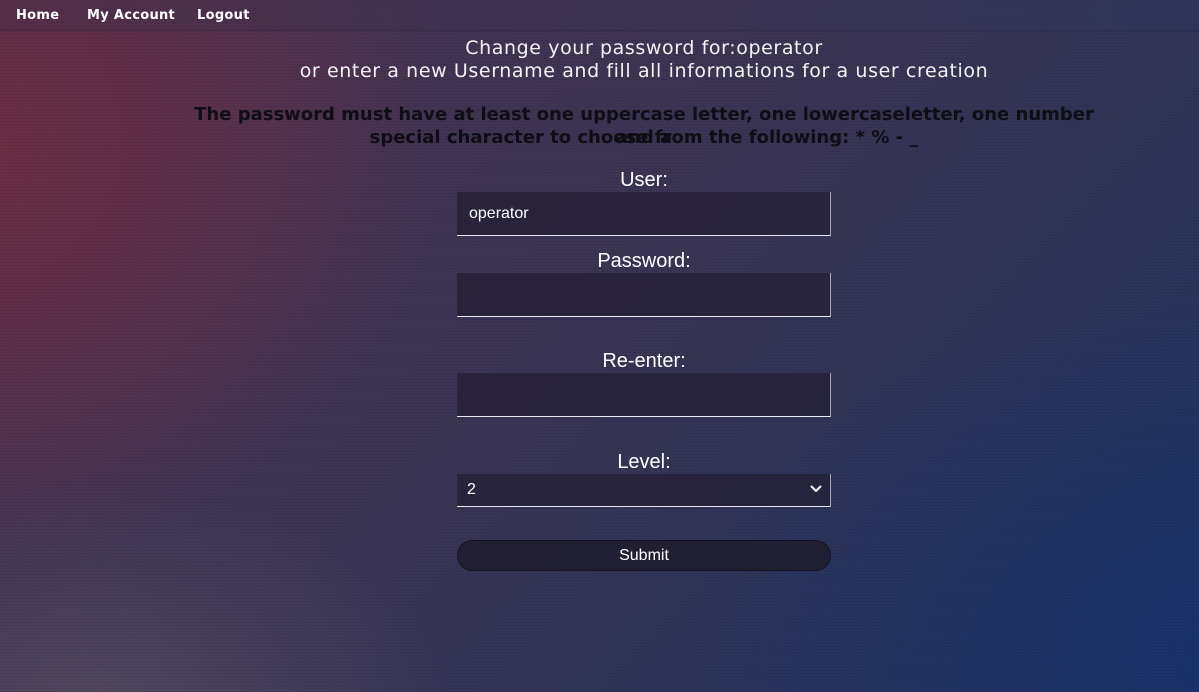 The height and width of the screenshot is (692, 1199). What do you see at coordinates (816, 488) in the screenshot?
I see `chevron-down-icon` at bounding box center [816, 488].